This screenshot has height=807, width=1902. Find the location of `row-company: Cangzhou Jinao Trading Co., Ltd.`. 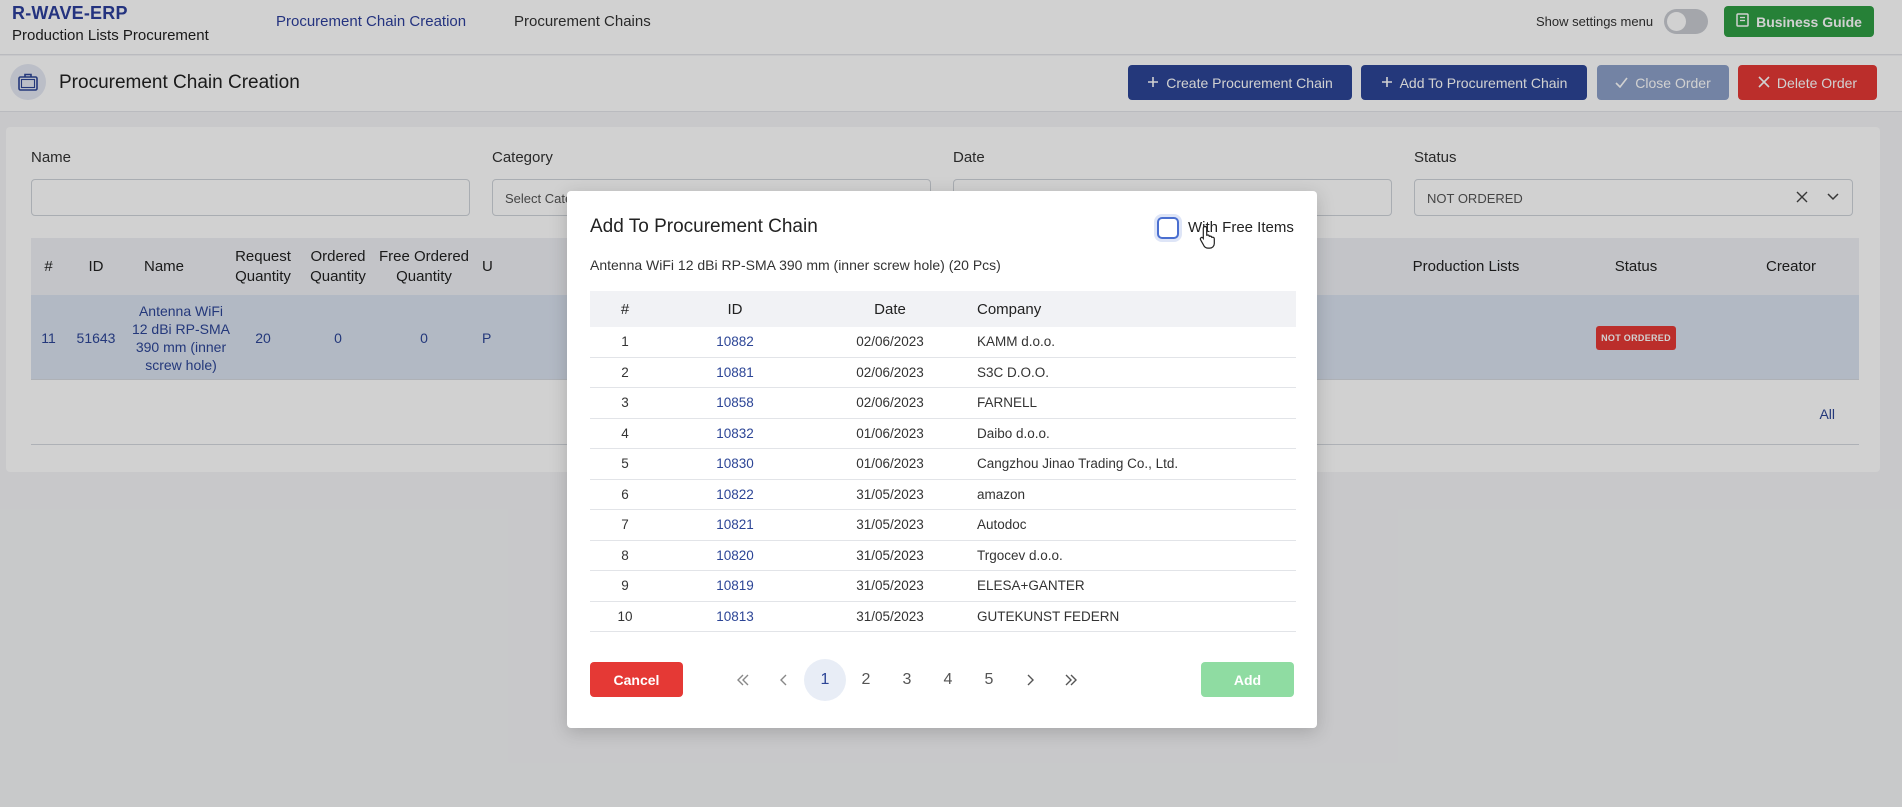

row-company: Cangzhou Jinao Trading Co., Ltd. is located at coordinates (1078, 464).